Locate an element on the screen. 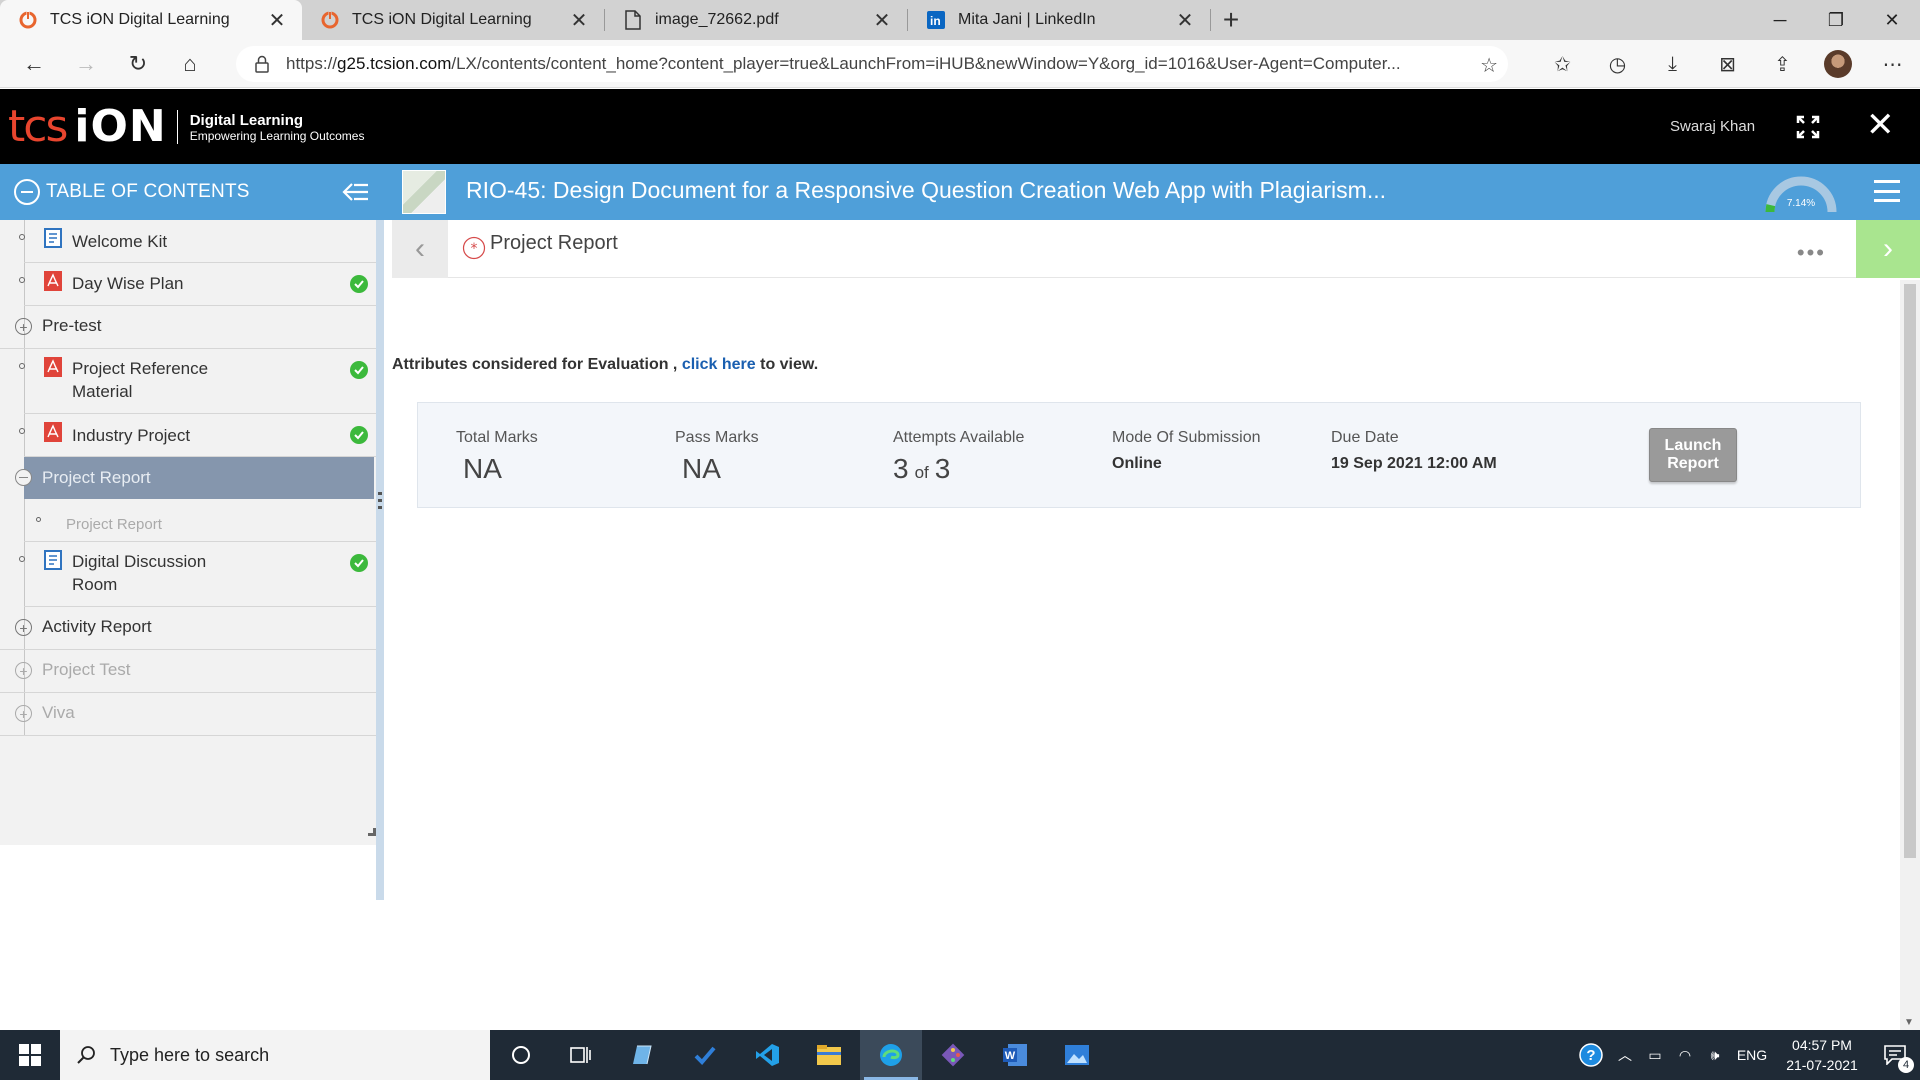 This screenshot has width=1920, height=1080. collapse-minus-icon is located at coordinates (23, 477).